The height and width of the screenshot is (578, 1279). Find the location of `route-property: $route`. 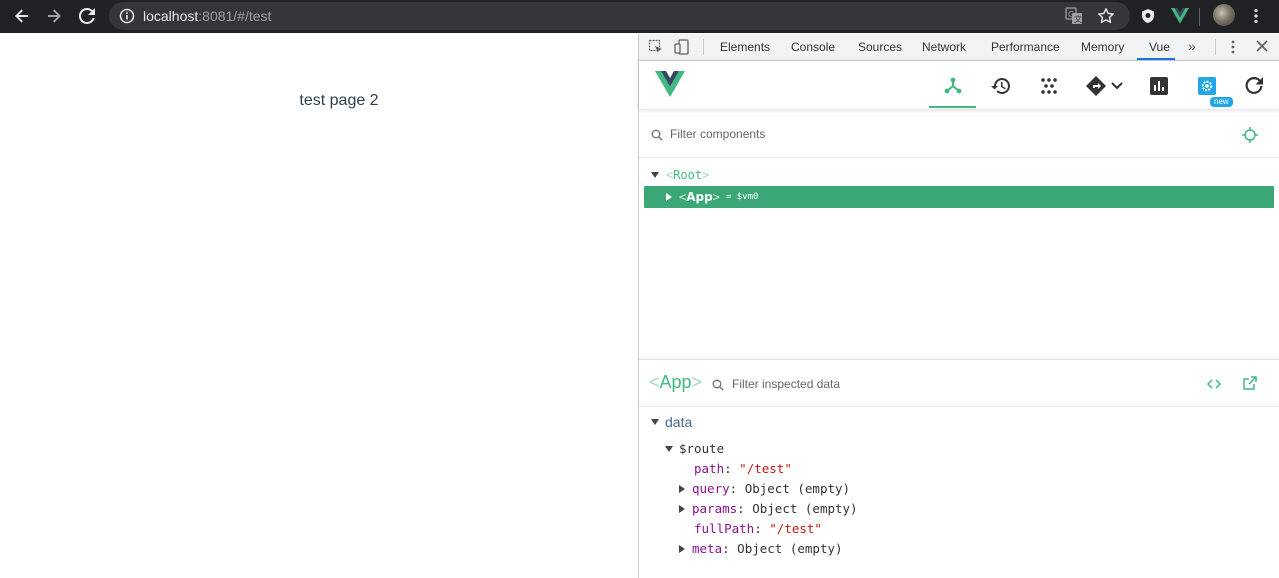

route-property: $route is located at coordinates (694, 448).